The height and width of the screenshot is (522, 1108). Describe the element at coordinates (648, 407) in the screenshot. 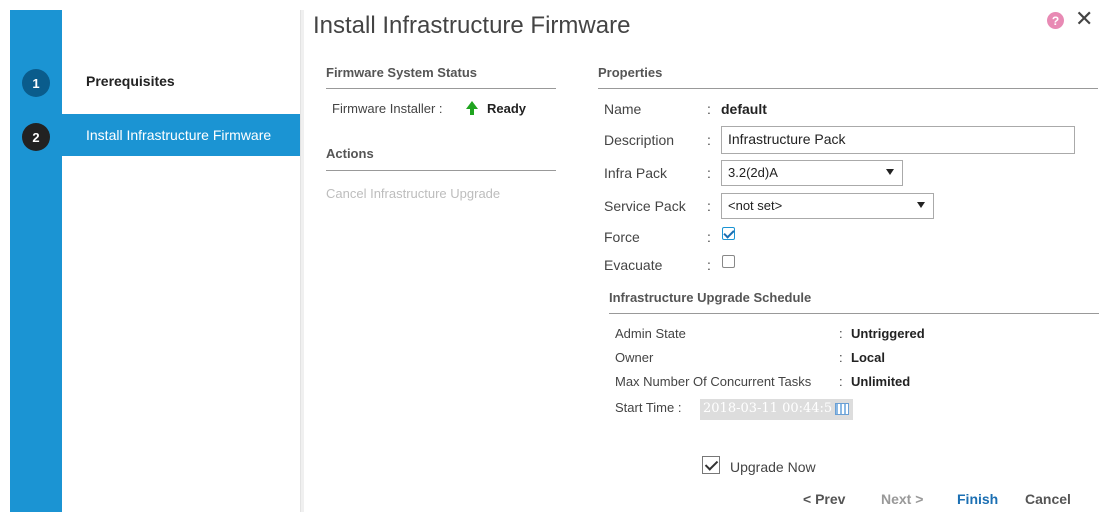

I see `start-time-label: Start Time :` at that location.